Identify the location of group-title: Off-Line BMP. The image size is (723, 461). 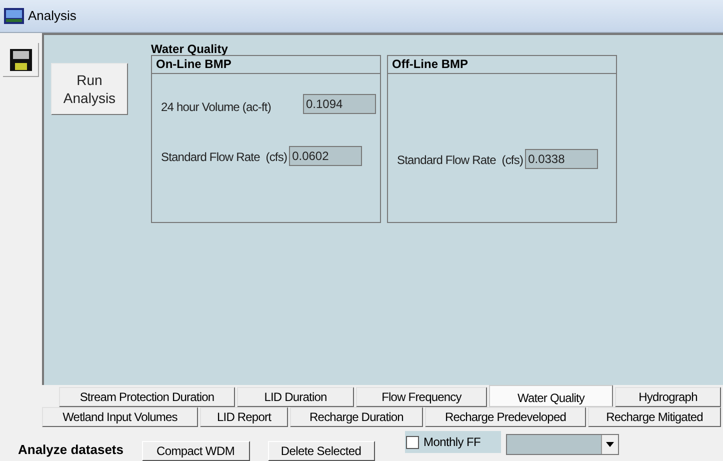
(502, 65).